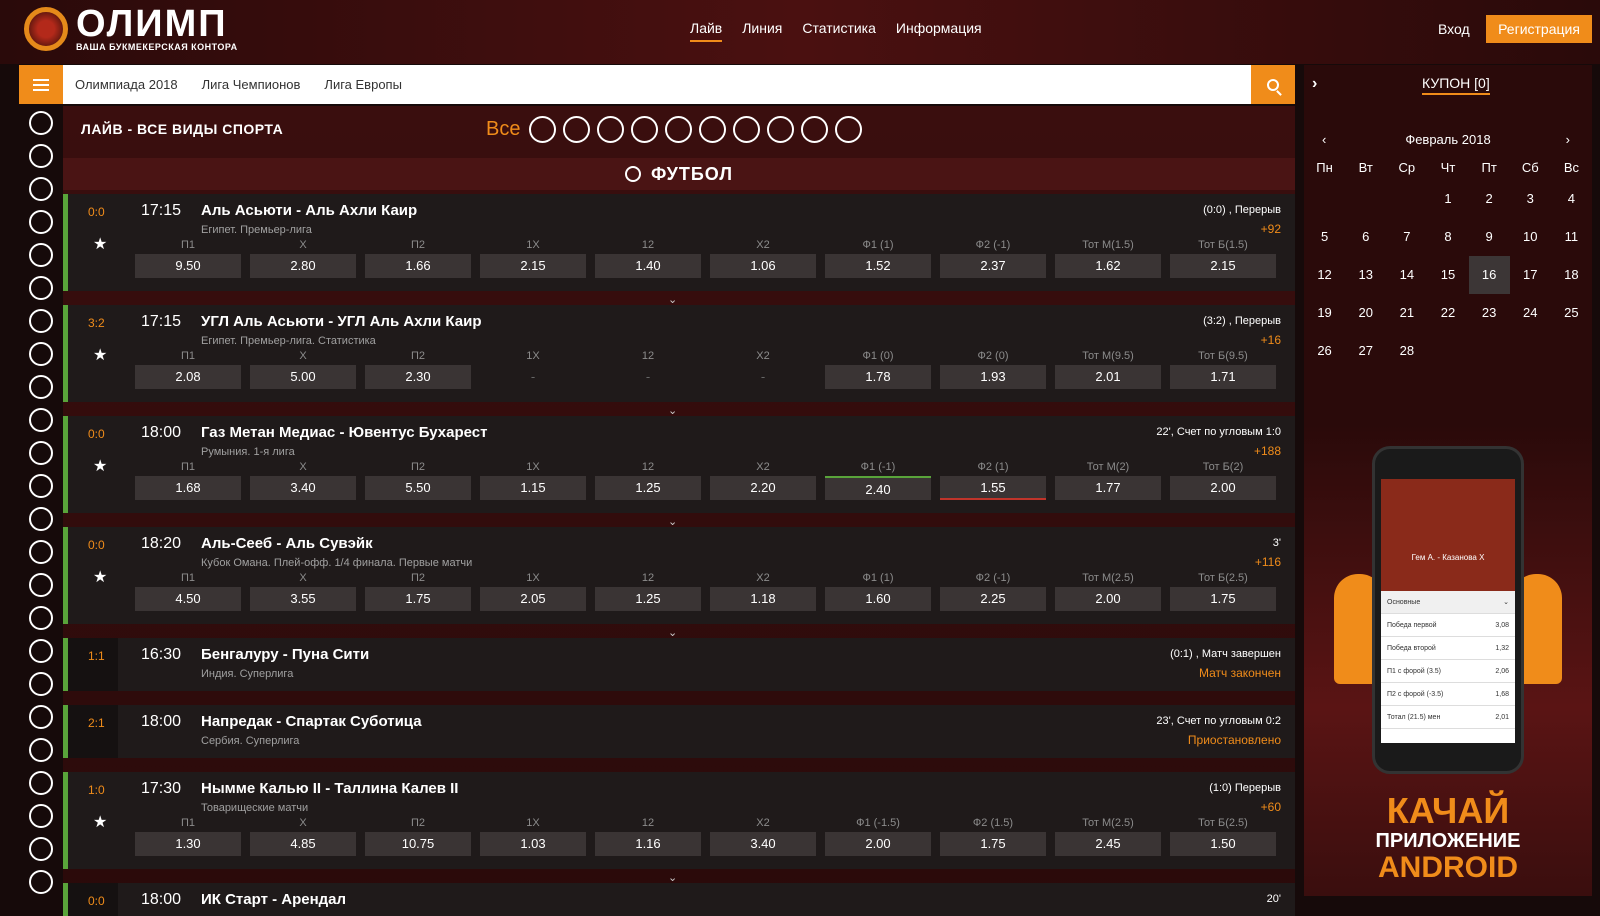  I want to click on logo: ОЛИМП ВАША БУКМЕКЕРСКАЯ КОНТОРА, so click(131, 28).